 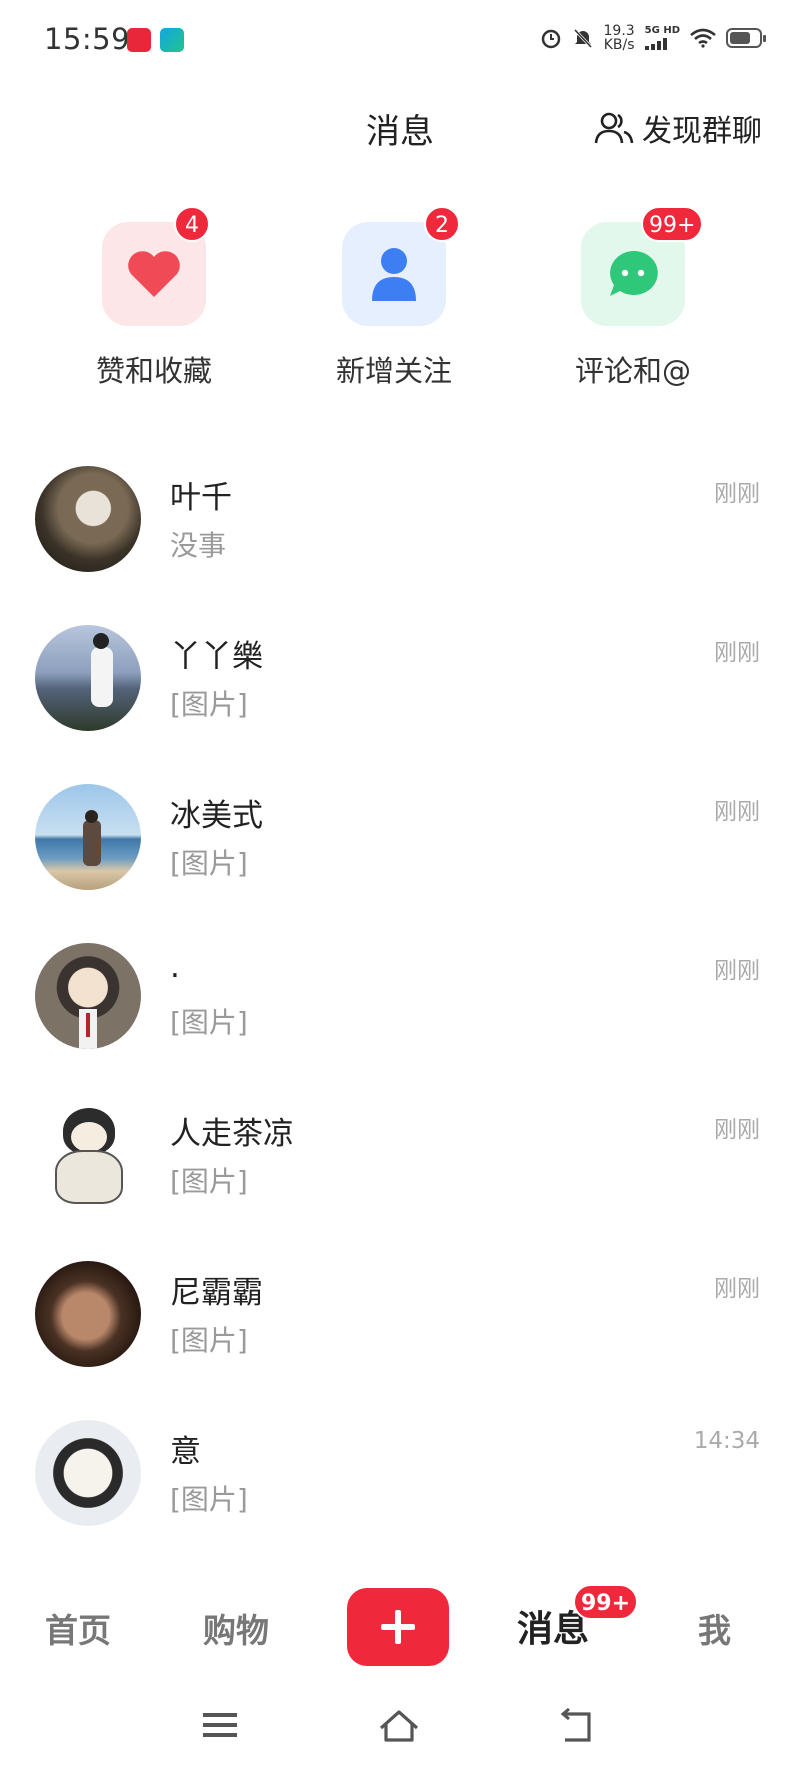 I want to click on tab-messages: 消息 99+, so click(x=578, y=1618).